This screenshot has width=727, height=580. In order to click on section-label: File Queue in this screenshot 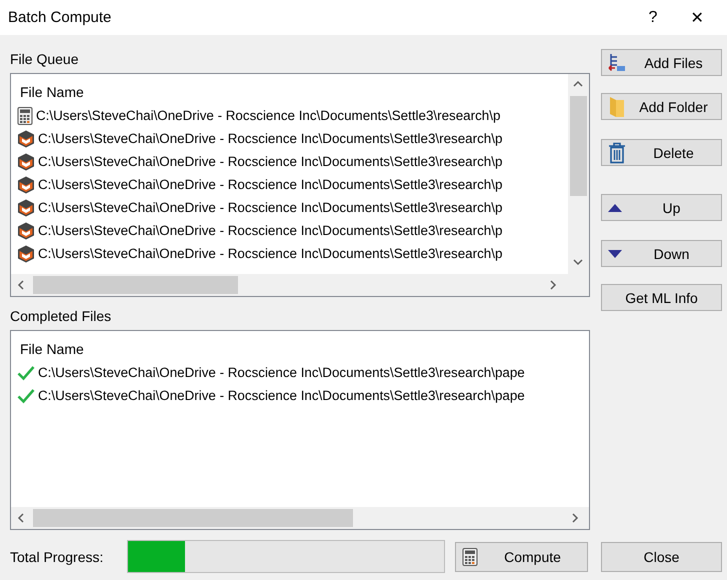, I will do `click(45, 59)`.